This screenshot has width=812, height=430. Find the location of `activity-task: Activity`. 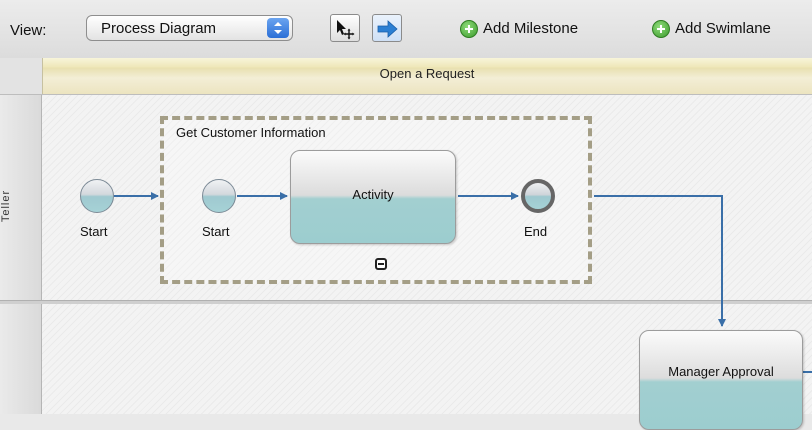

activity-task: Activity is located at coordinates (373, 197).